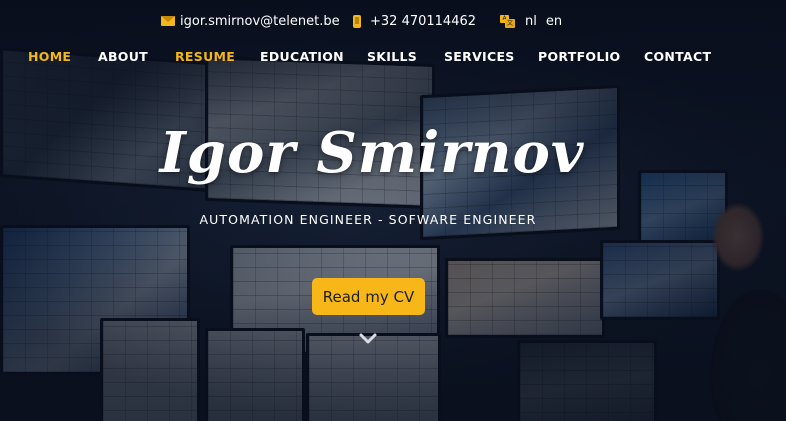  Describe the element at coordinates (357, 21) in the screenshot. I see `mobile-phone-icon` at that location.